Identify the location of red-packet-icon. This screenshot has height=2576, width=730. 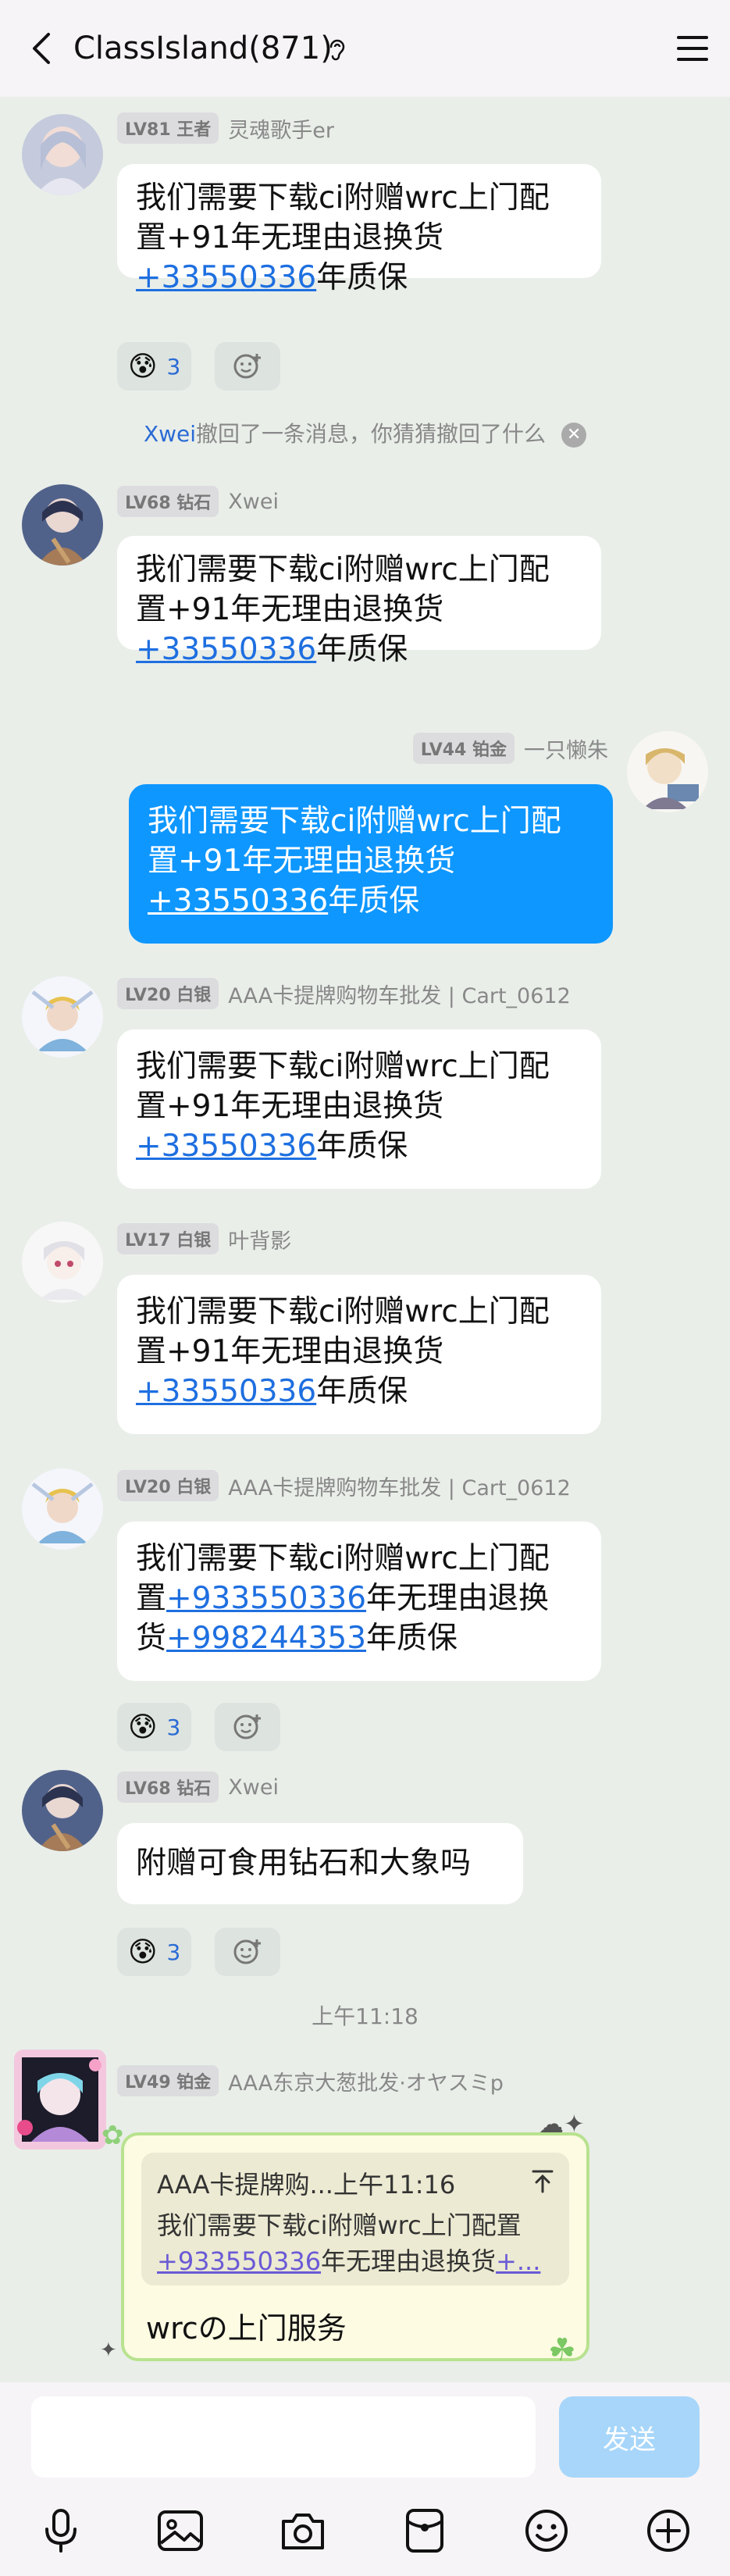
(425, 2531).